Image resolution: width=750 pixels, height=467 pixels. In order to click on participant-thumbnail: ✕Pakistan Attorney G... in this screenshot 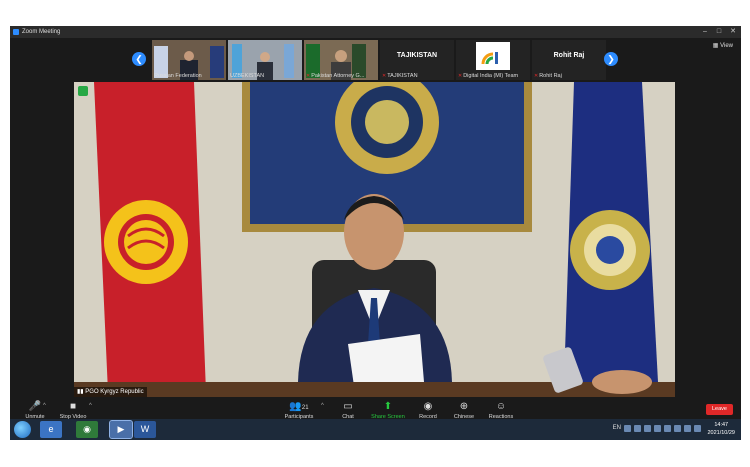, I will do `click(341, 60)`.